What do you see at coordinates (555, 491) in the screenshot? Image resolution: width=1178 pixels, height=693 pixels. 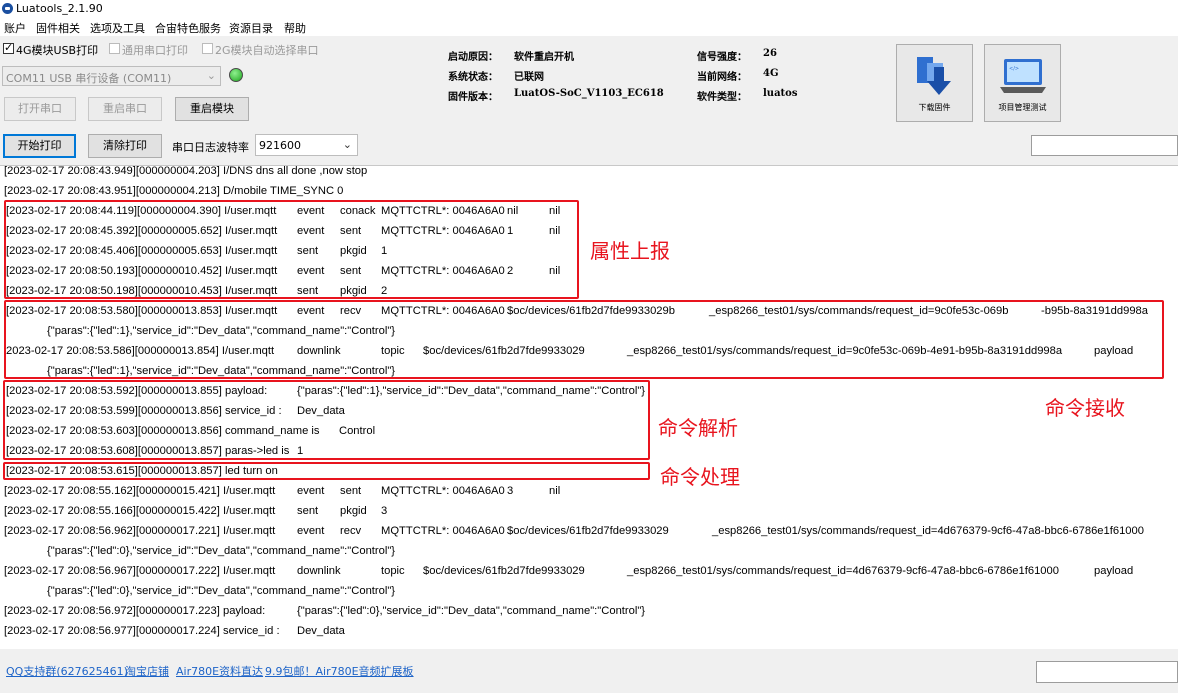 I see `log-cell: nil` at bounding box center [555, 491].